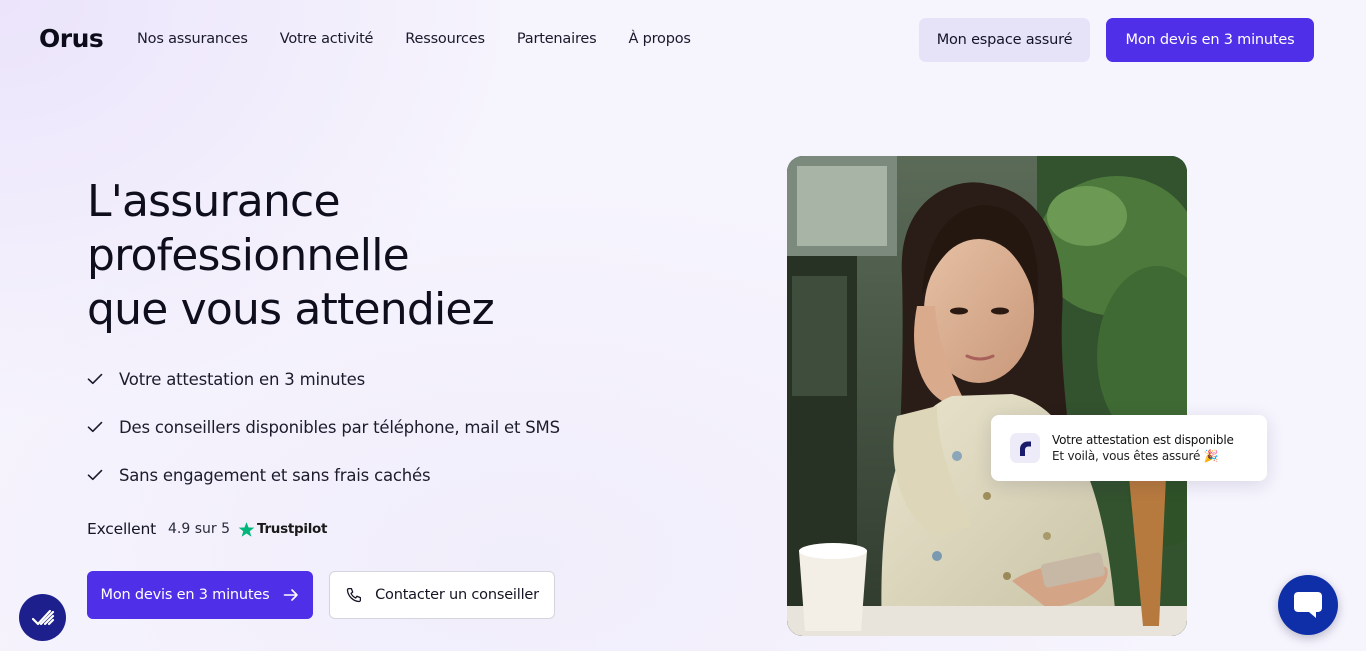 The image size is (1366, 651). I want to click on chat-button, so click(1308, 605).